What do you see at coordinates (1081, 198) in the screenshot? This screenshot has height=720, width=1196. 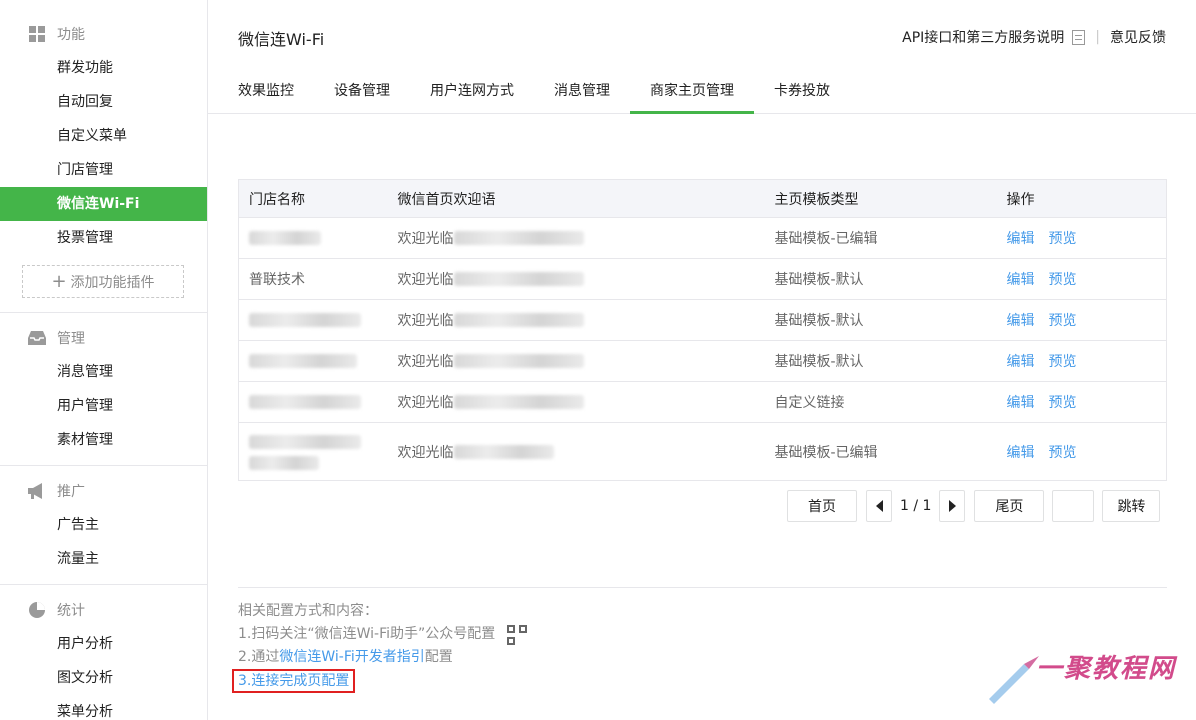 I see `col-actions: 操作` at bounding box center [1081, 198].